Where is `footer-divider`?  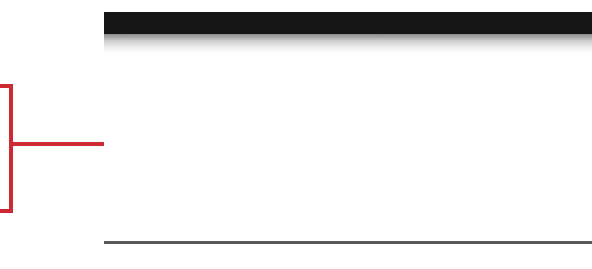 footer-divider is located at coordinates (348, 242).